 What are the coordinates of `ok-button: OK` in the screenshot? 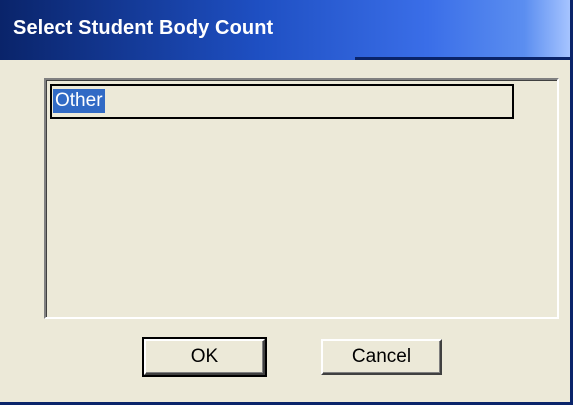 It's located at (204, 357).